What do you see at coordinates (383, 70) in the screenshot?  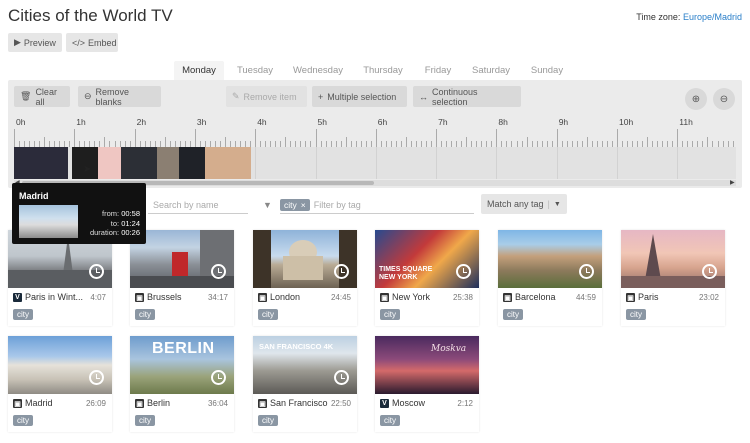 I see `tab-thursday: Thursday` at bounding box center [383, 70].